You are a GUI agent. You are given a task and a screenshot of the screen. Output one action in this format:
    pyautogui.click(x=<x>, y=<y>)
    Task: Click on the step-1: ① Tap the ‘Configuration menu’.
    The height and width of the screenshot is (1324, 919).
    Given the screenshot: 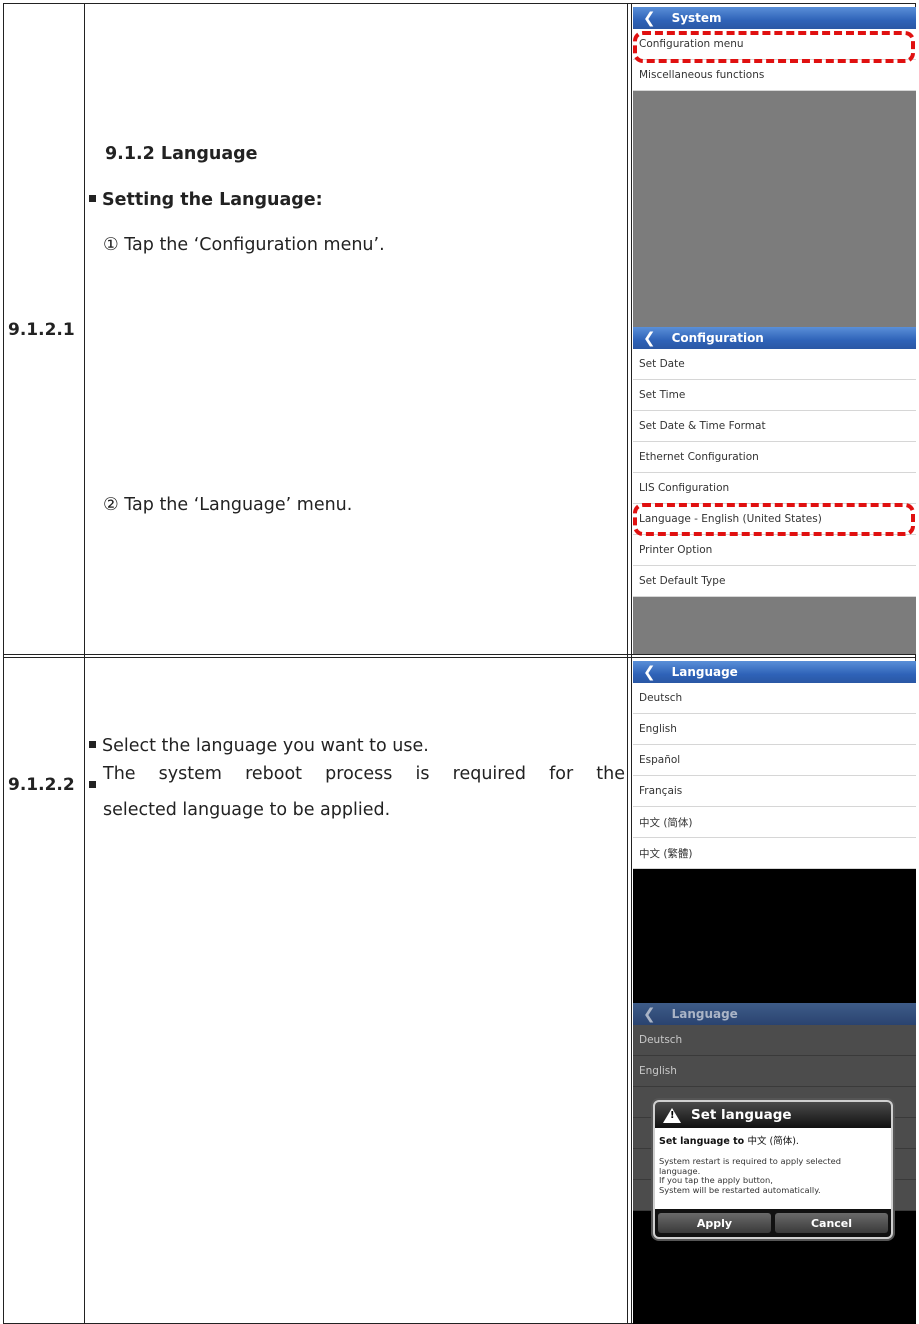 What is the action you would take?
    pyautogui.click(x=244, y=245)
    